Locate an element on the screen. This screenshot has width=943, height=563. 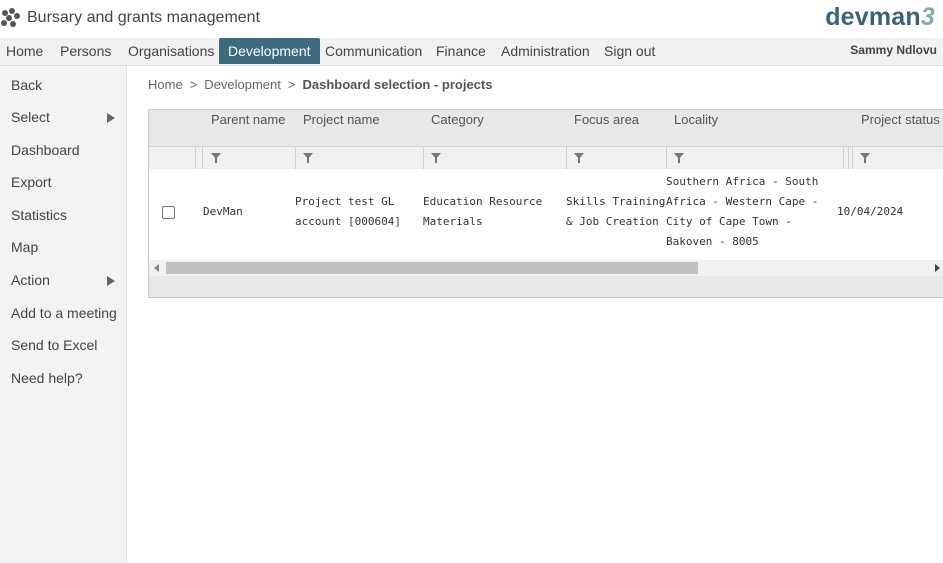
column-header-project-name: Project name is located at coordinates (341, 119).